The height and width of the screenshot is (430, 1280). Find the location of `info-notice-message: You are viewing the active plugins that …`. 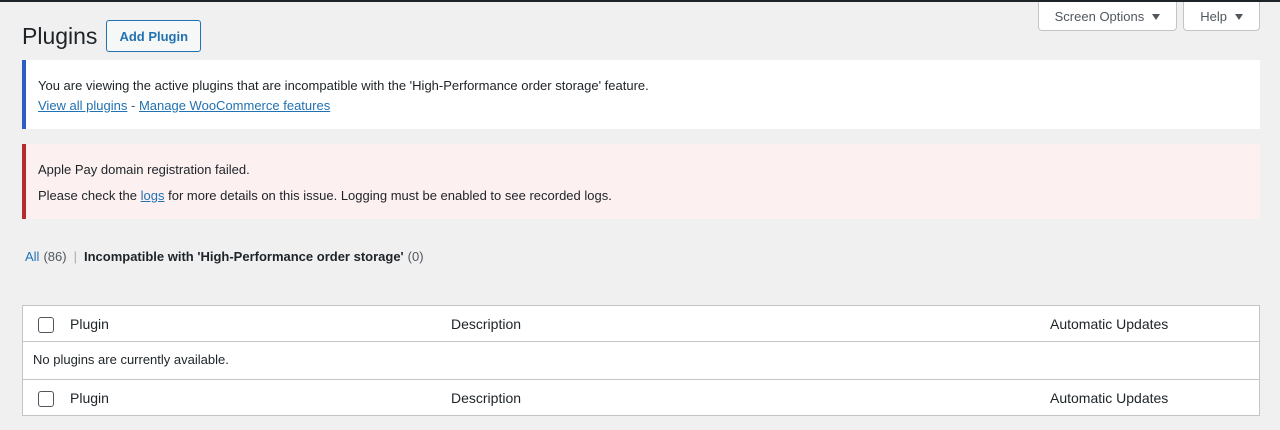

info-notice-message: You are viewing the active plugins that … is located at coordinates (343, 85).